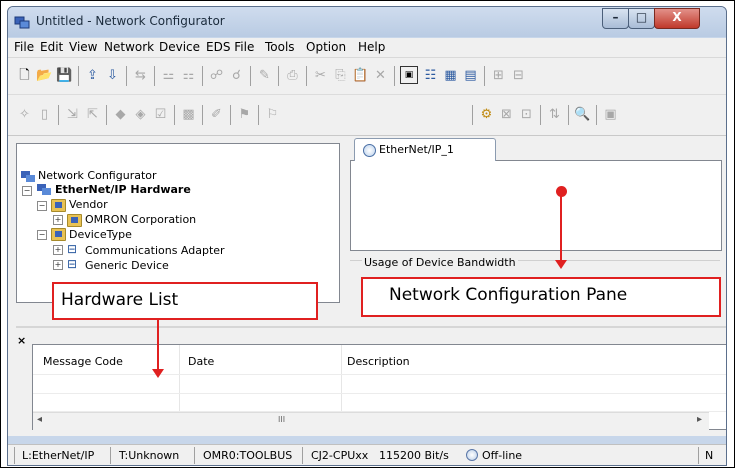 This screenshot has width=735, height=468. I want to click on scroll-right-icon: ▸, so click(699, 419).